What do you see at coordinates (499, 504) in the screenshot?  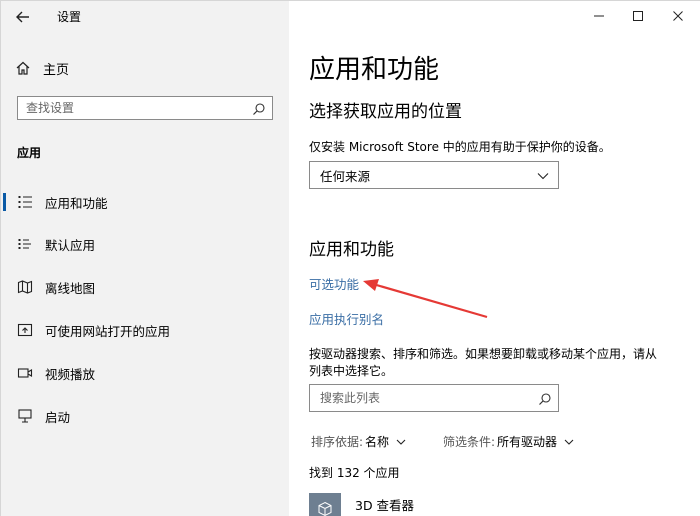 I see `list-item: 3D 查看器` at bounding box center [499, 504].